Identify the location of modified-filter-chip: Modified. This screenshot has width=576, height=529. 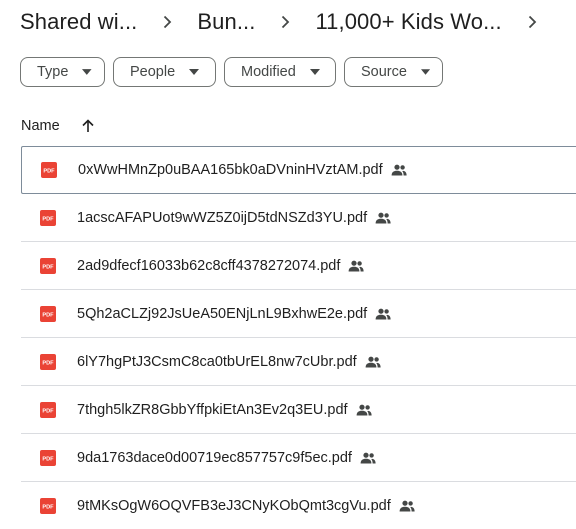
(280, 72).